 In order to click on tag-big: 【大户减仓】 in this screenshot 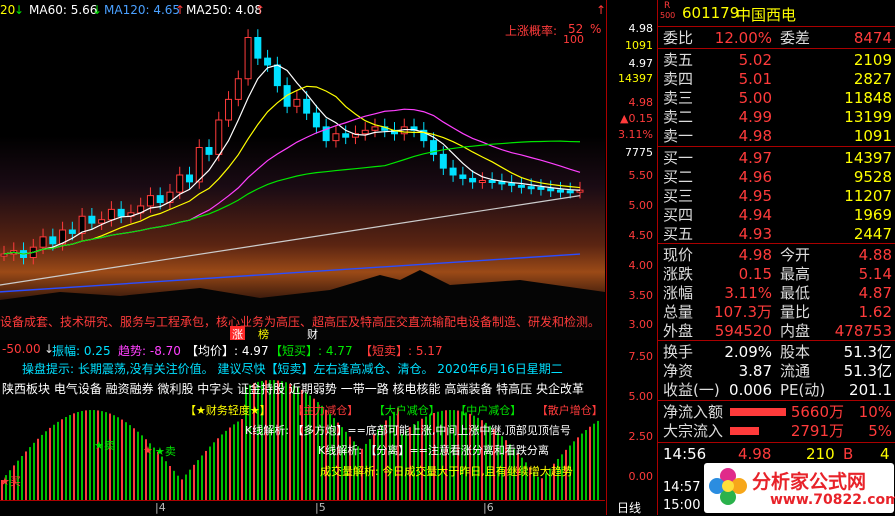, I will do `click(406, 410)`.